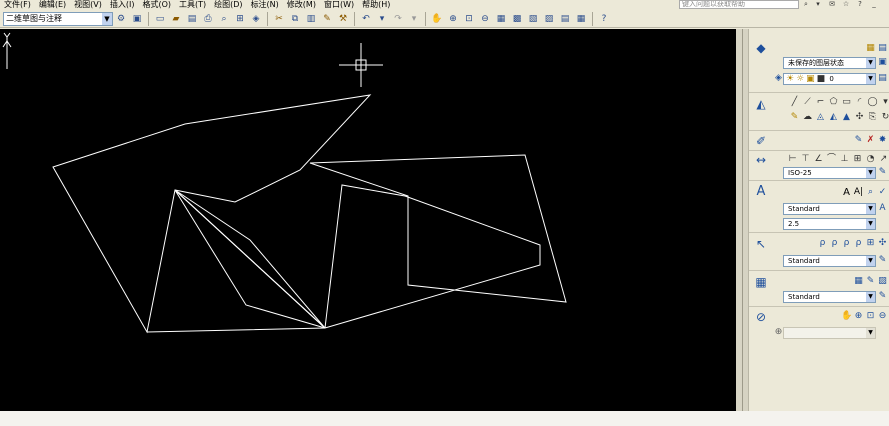 Image resolution: width=889 pixels, height=426 pixels. I want to click on more-draw-icon: ▾, so click(884, 102).